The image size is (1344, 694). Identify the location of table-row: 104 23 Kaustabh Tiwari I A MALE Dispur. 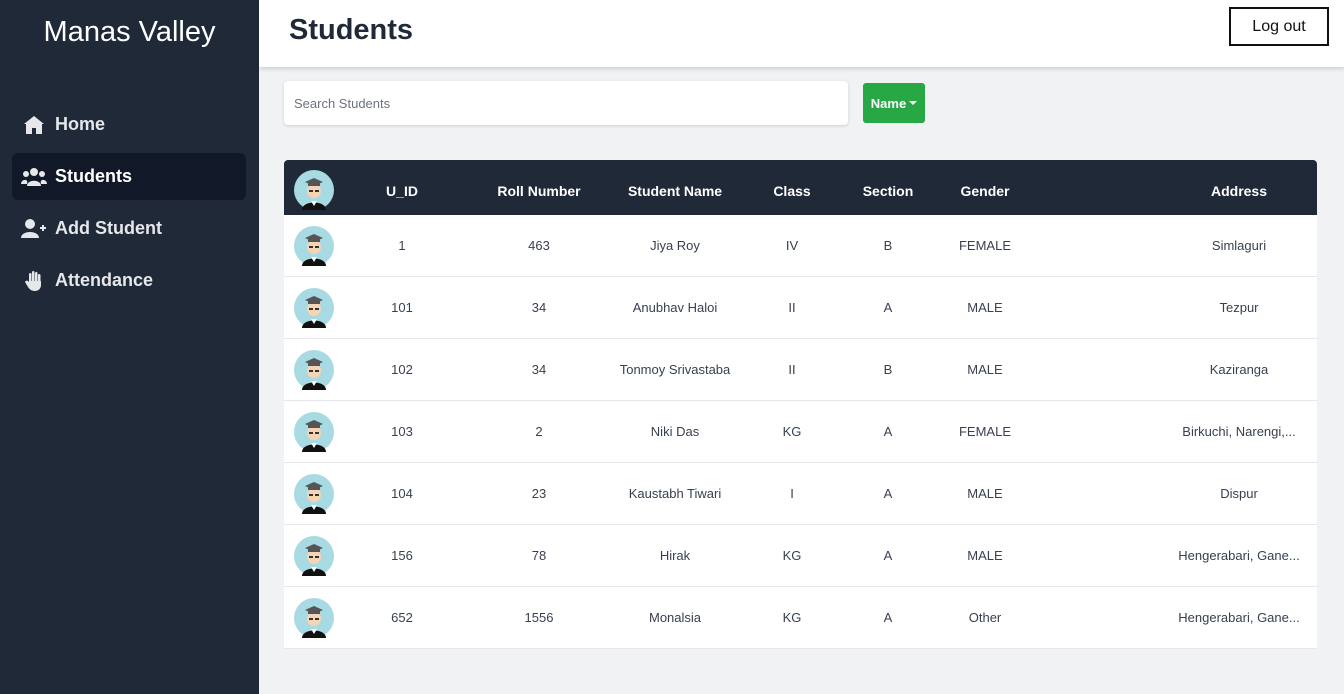
(800, 494).